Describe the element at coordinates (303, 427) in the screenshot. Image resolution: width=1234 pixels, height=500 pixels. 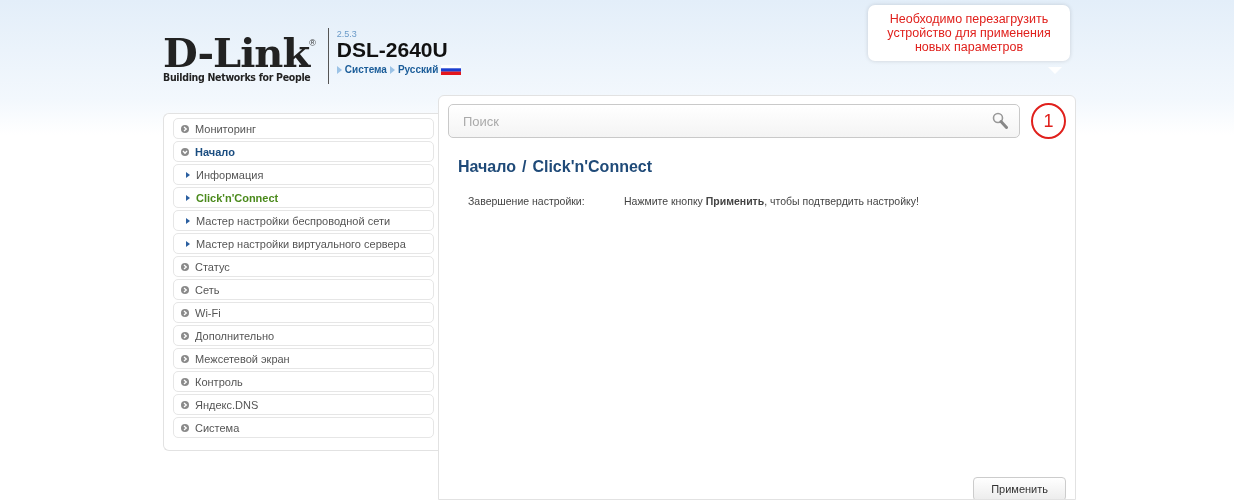
I see `menu-item: Система` at that location.